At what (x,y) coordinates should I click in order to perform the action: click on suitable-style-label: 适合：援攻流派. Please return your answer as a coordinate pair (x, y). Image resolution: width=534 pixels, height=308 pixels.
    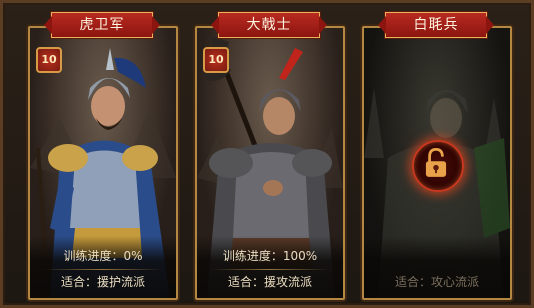
    Looking at the image, I should click on (269, 282).